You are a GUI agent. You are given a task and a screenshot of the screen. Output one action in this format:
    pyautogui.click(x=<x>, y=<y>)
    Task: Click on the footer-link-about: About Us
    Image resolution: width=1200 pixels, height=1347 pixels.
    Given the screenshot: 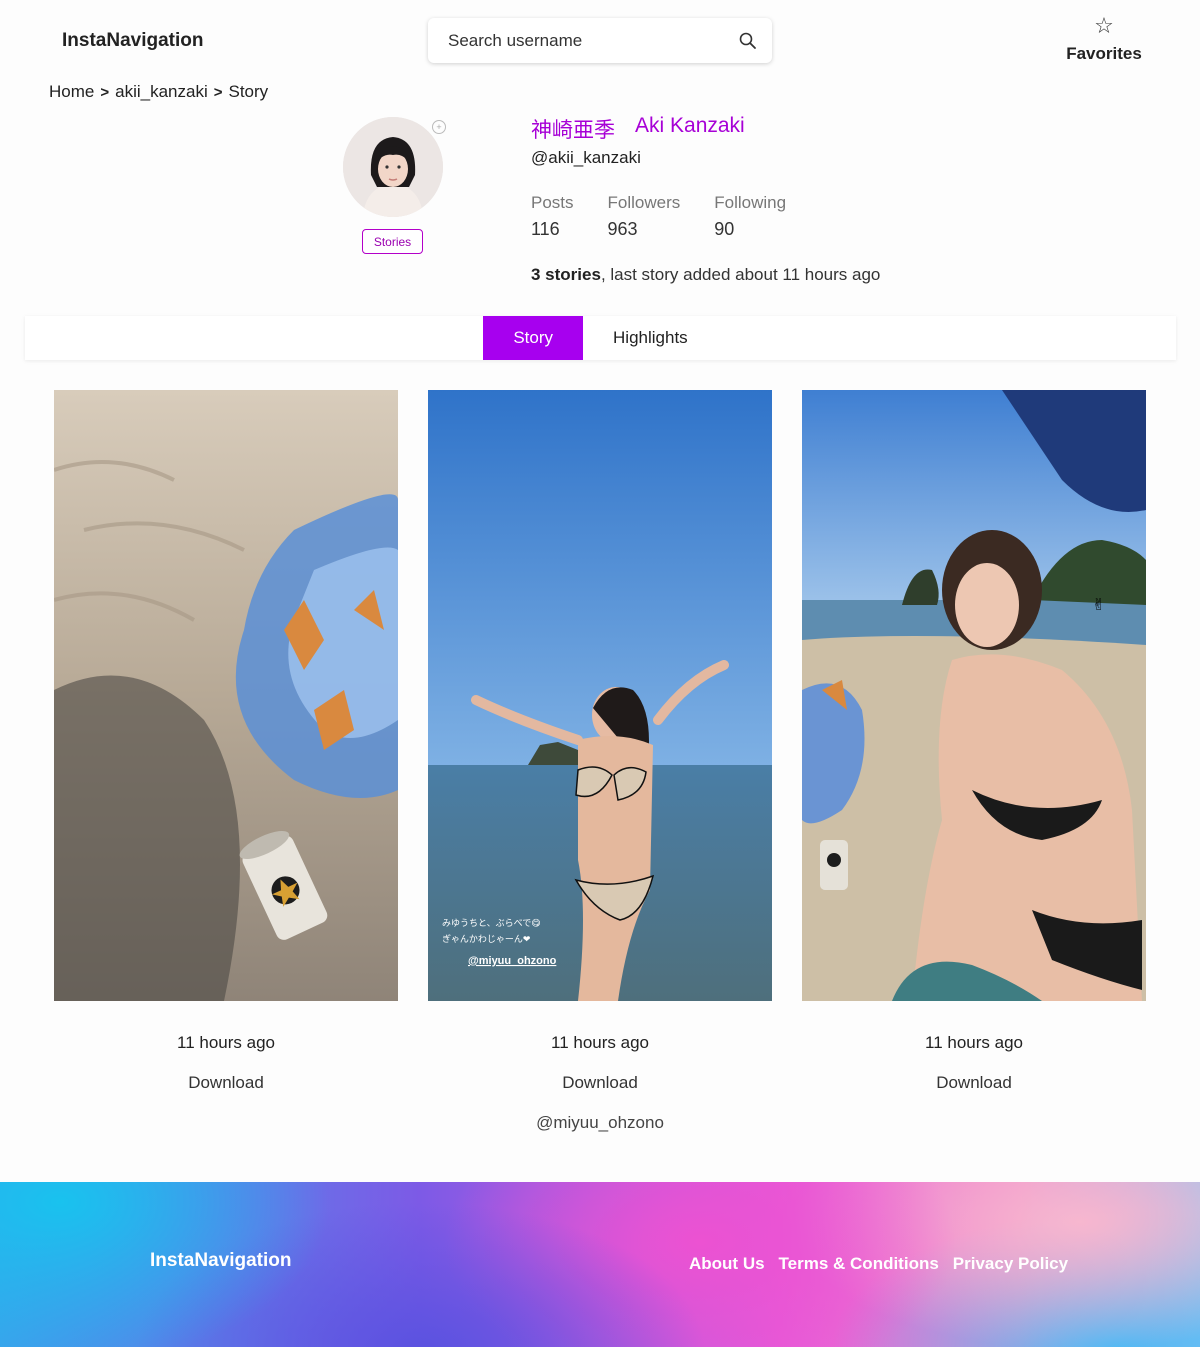 What is the action you would take?
    pyautogui.click(x=727, y=1264)
    